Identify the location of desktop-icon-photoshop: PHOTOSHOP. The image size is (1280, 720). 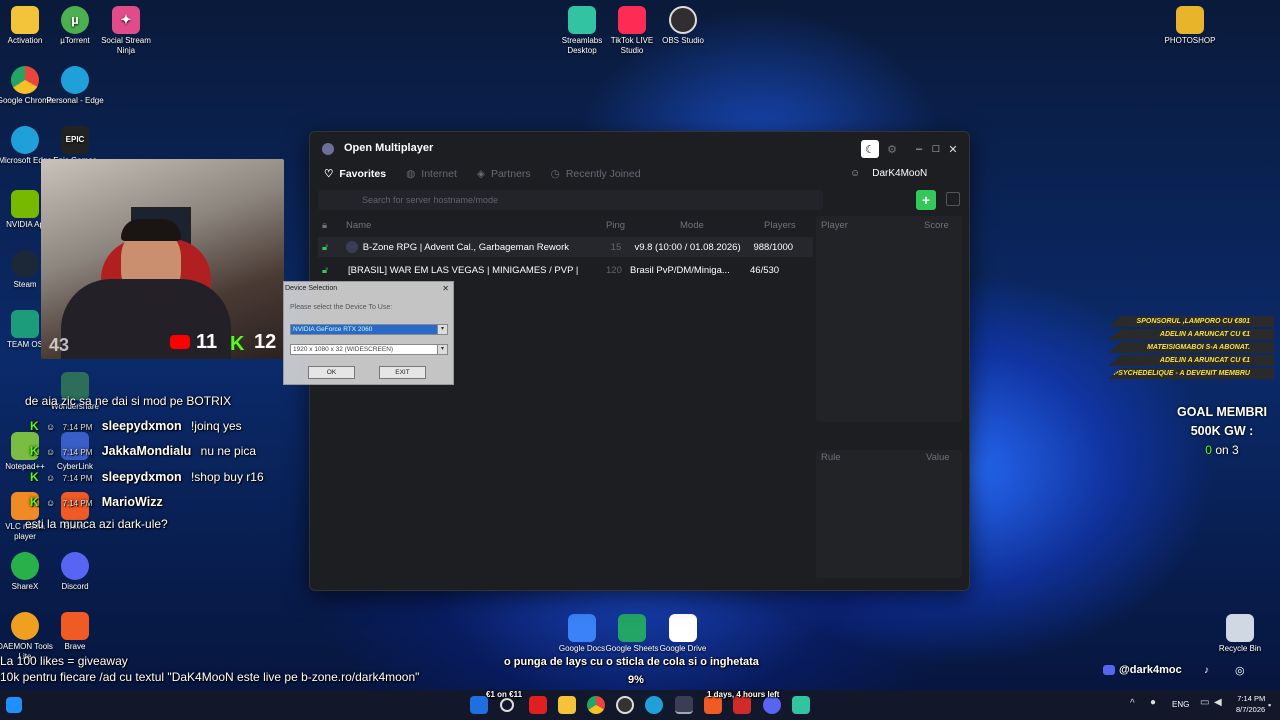
(1190, 26).